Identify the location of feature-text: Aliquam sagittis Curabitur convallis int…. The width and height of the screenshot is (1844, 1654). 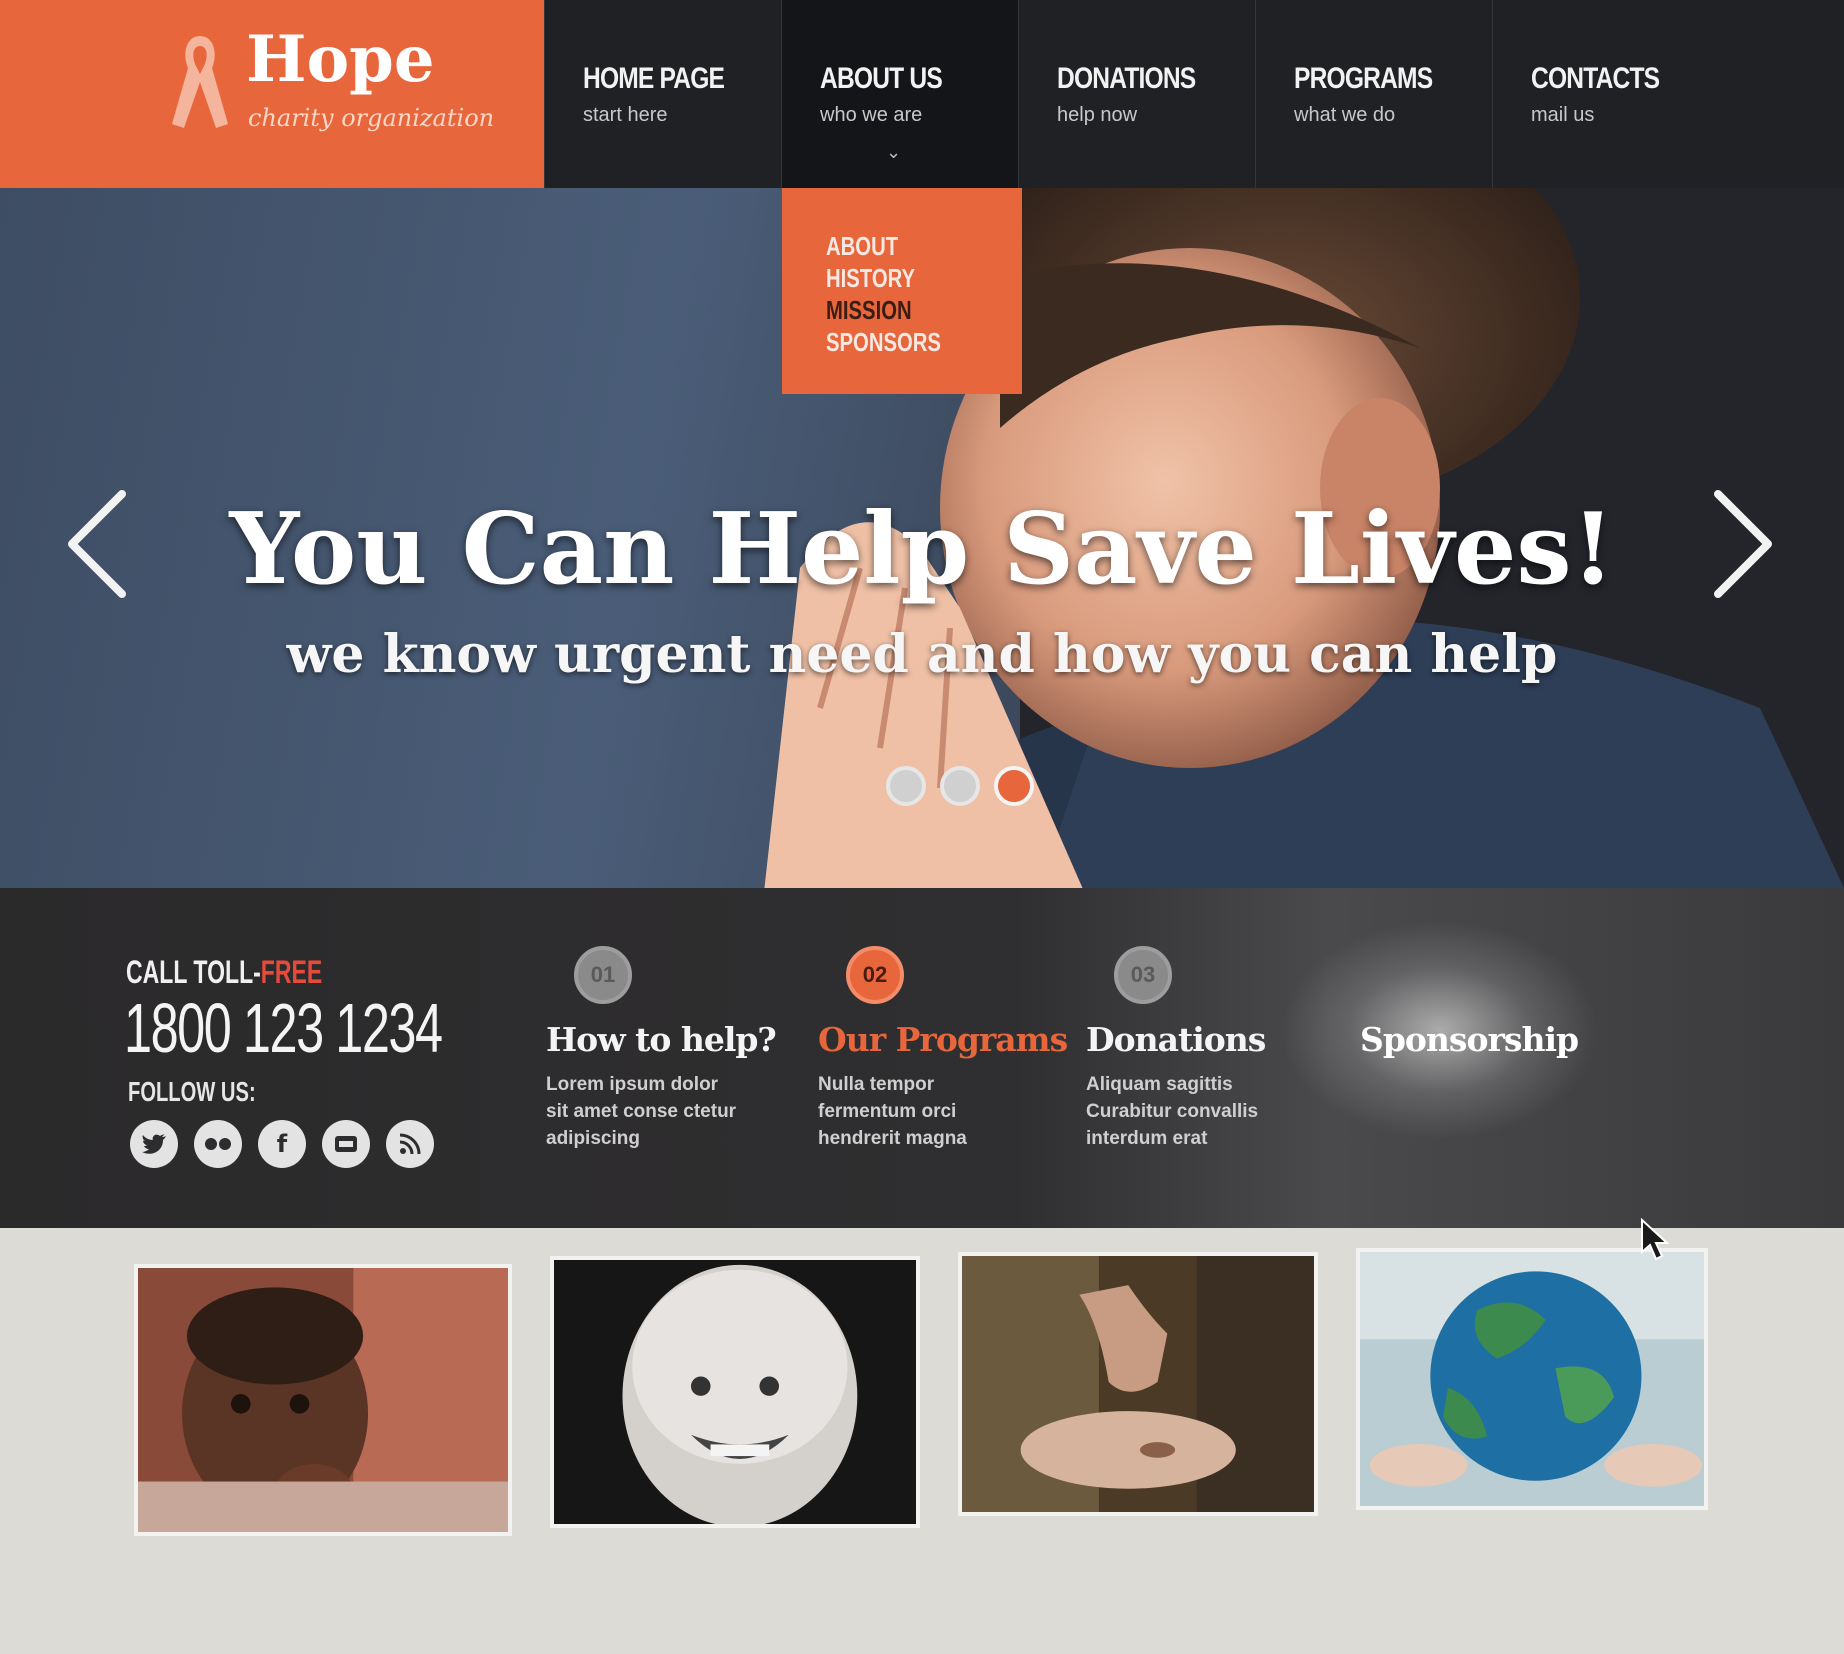
(1172, 1111).